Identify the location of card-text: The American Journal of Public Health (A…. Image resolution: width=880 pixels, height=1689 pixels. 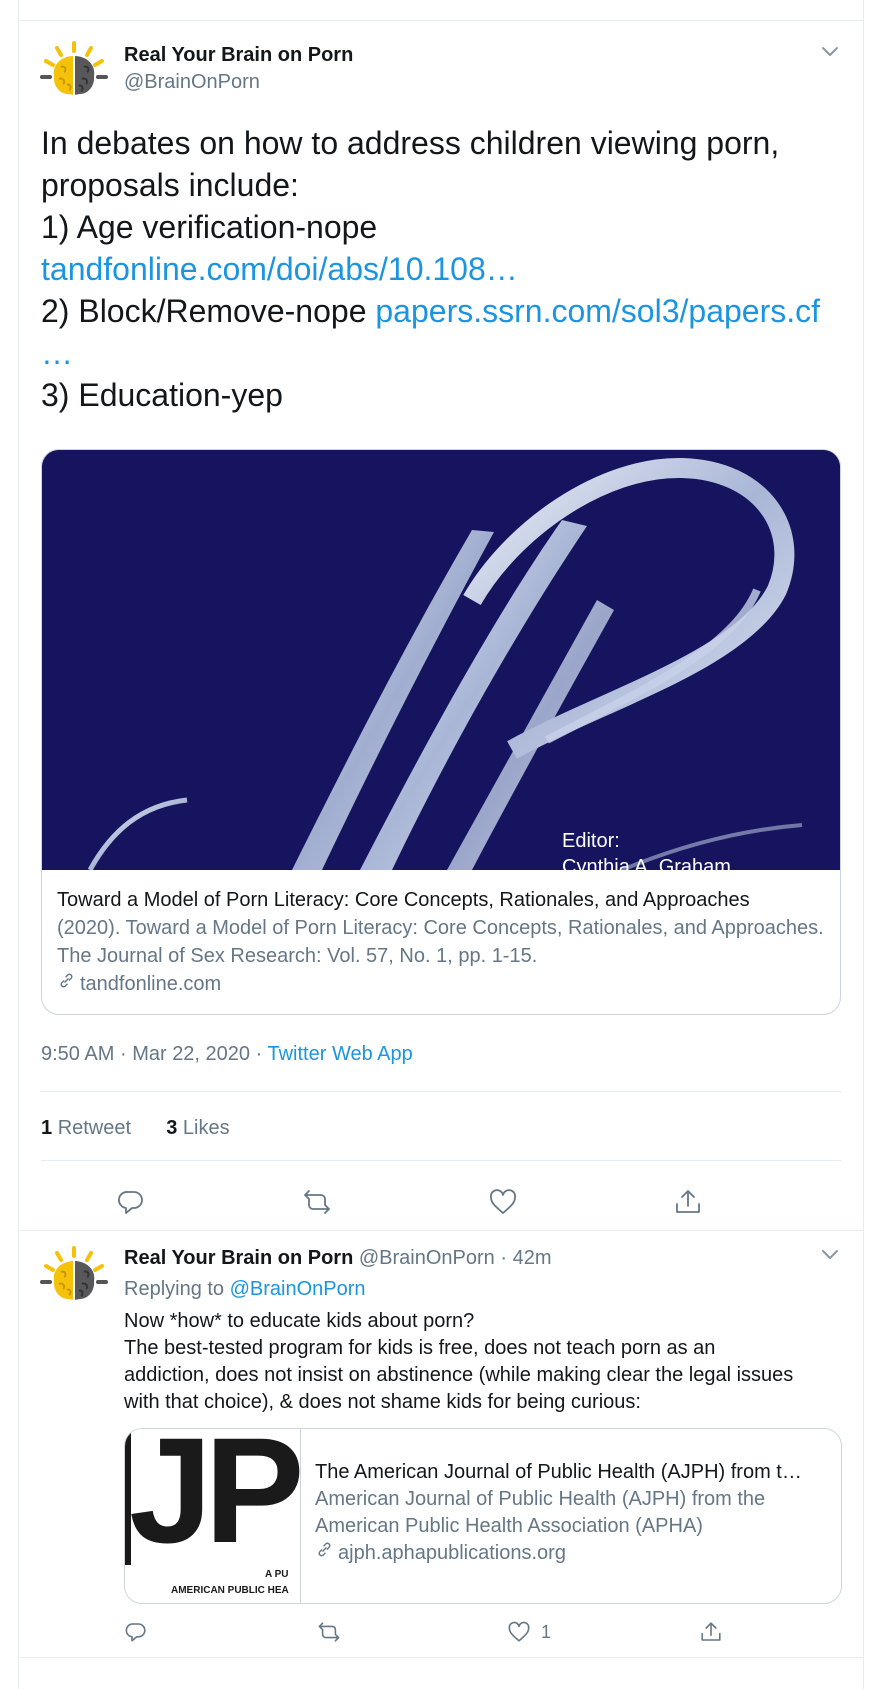
(572, 1513).